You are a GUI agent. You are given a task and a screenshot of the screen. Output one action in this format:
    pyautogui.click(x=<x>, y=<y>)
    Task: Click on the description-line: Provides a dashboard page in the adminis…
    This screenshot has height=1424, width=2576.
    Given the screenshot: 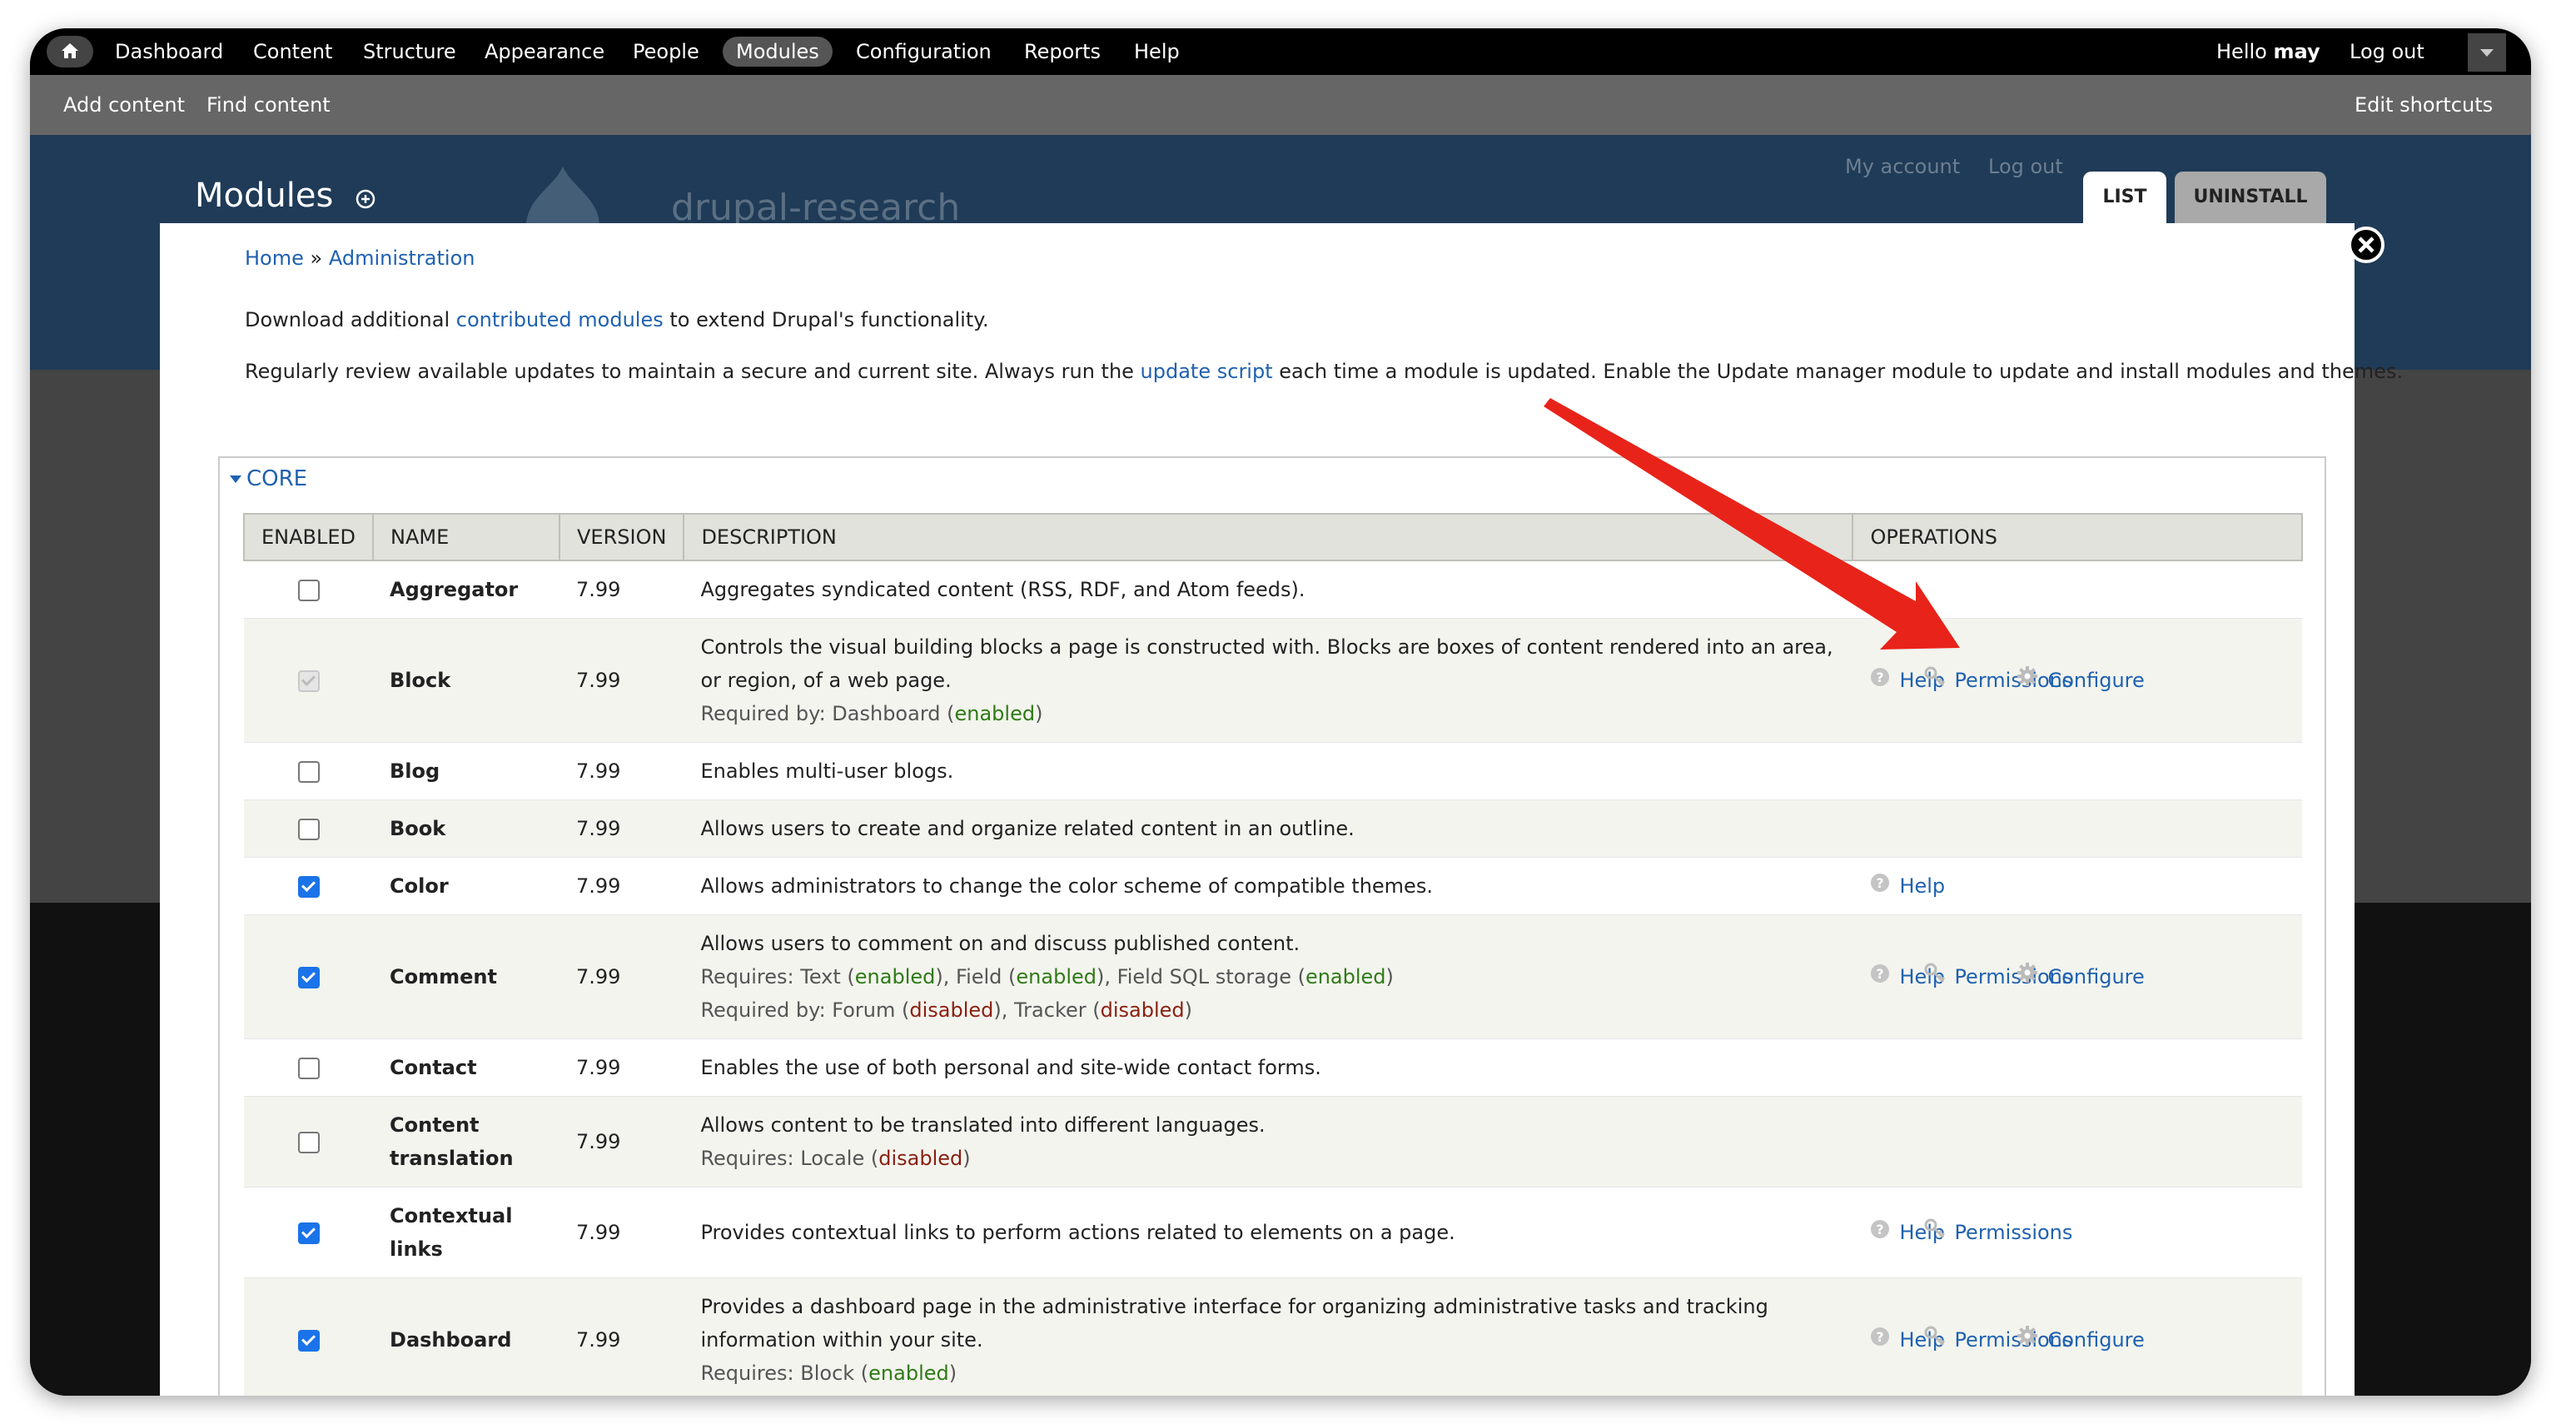 What is the action you would take?
    pyautogui.click(x=1234, y=1306)
    